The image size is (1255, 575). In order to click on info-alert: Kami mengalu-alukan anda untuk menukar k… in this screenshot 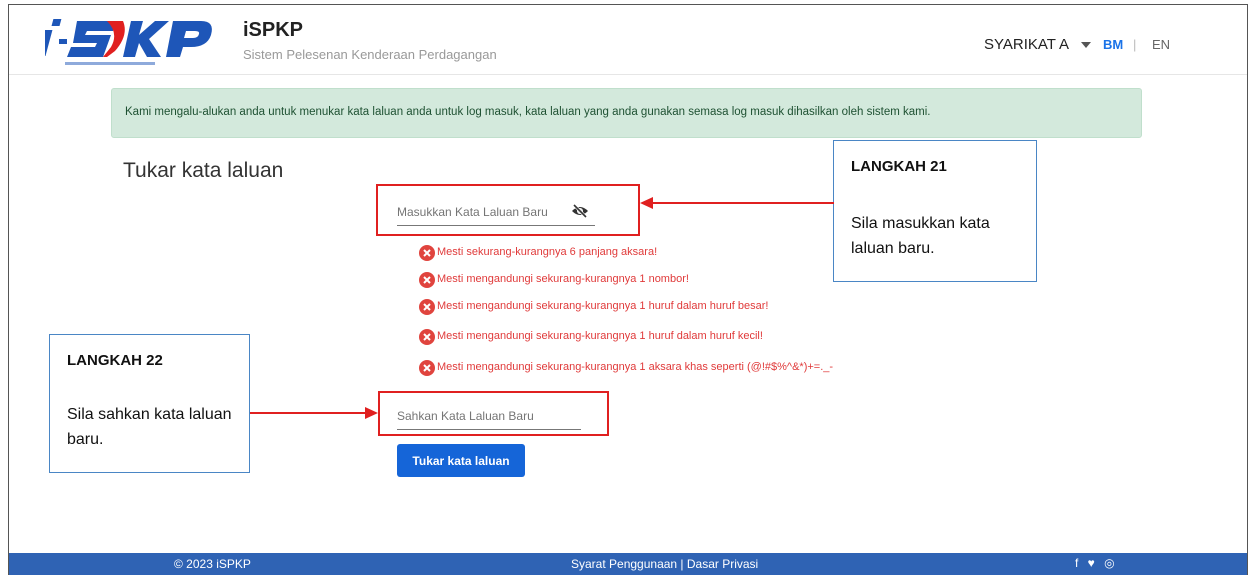, I will do `click(626, 113)`.